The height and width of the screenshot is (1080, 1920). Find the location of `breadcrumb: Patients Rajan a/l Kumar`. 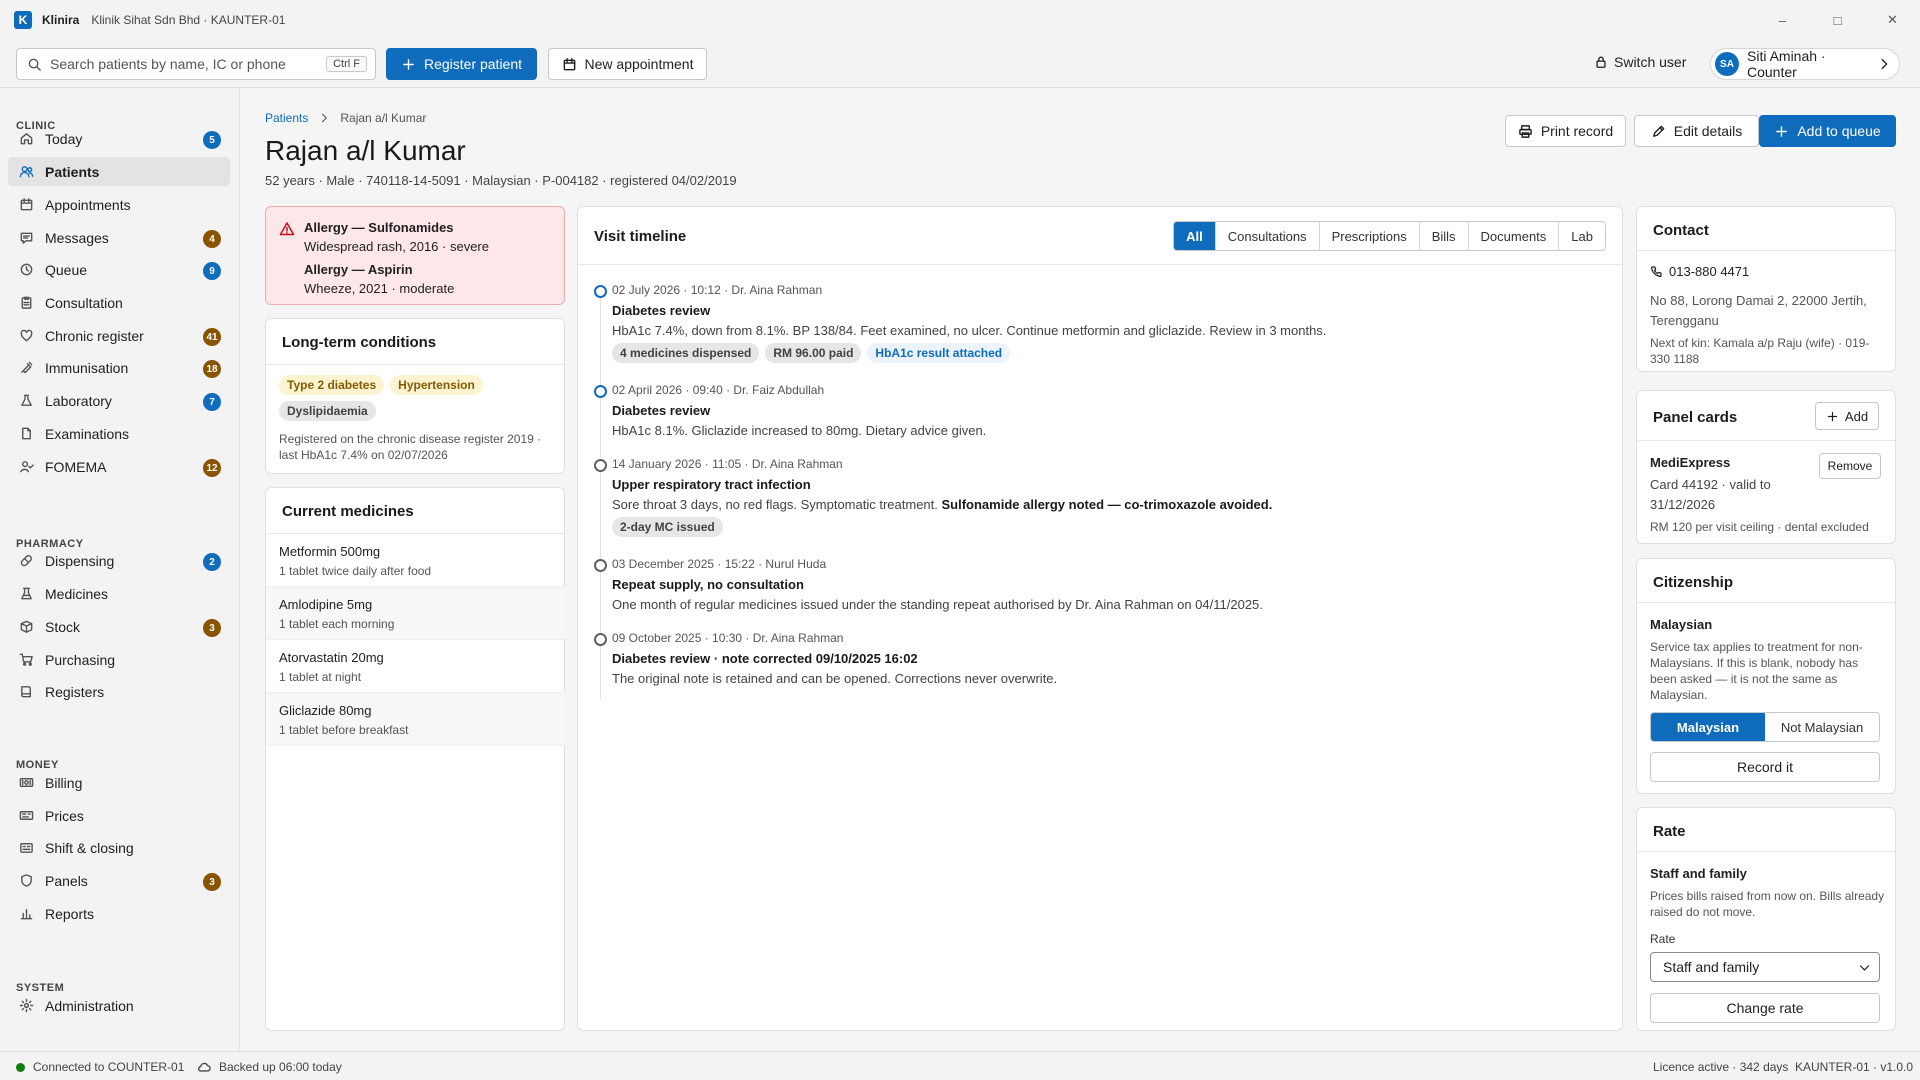

breadcrumb: Patients Rajan a/l Kumar is located at coordinates (345, 118).